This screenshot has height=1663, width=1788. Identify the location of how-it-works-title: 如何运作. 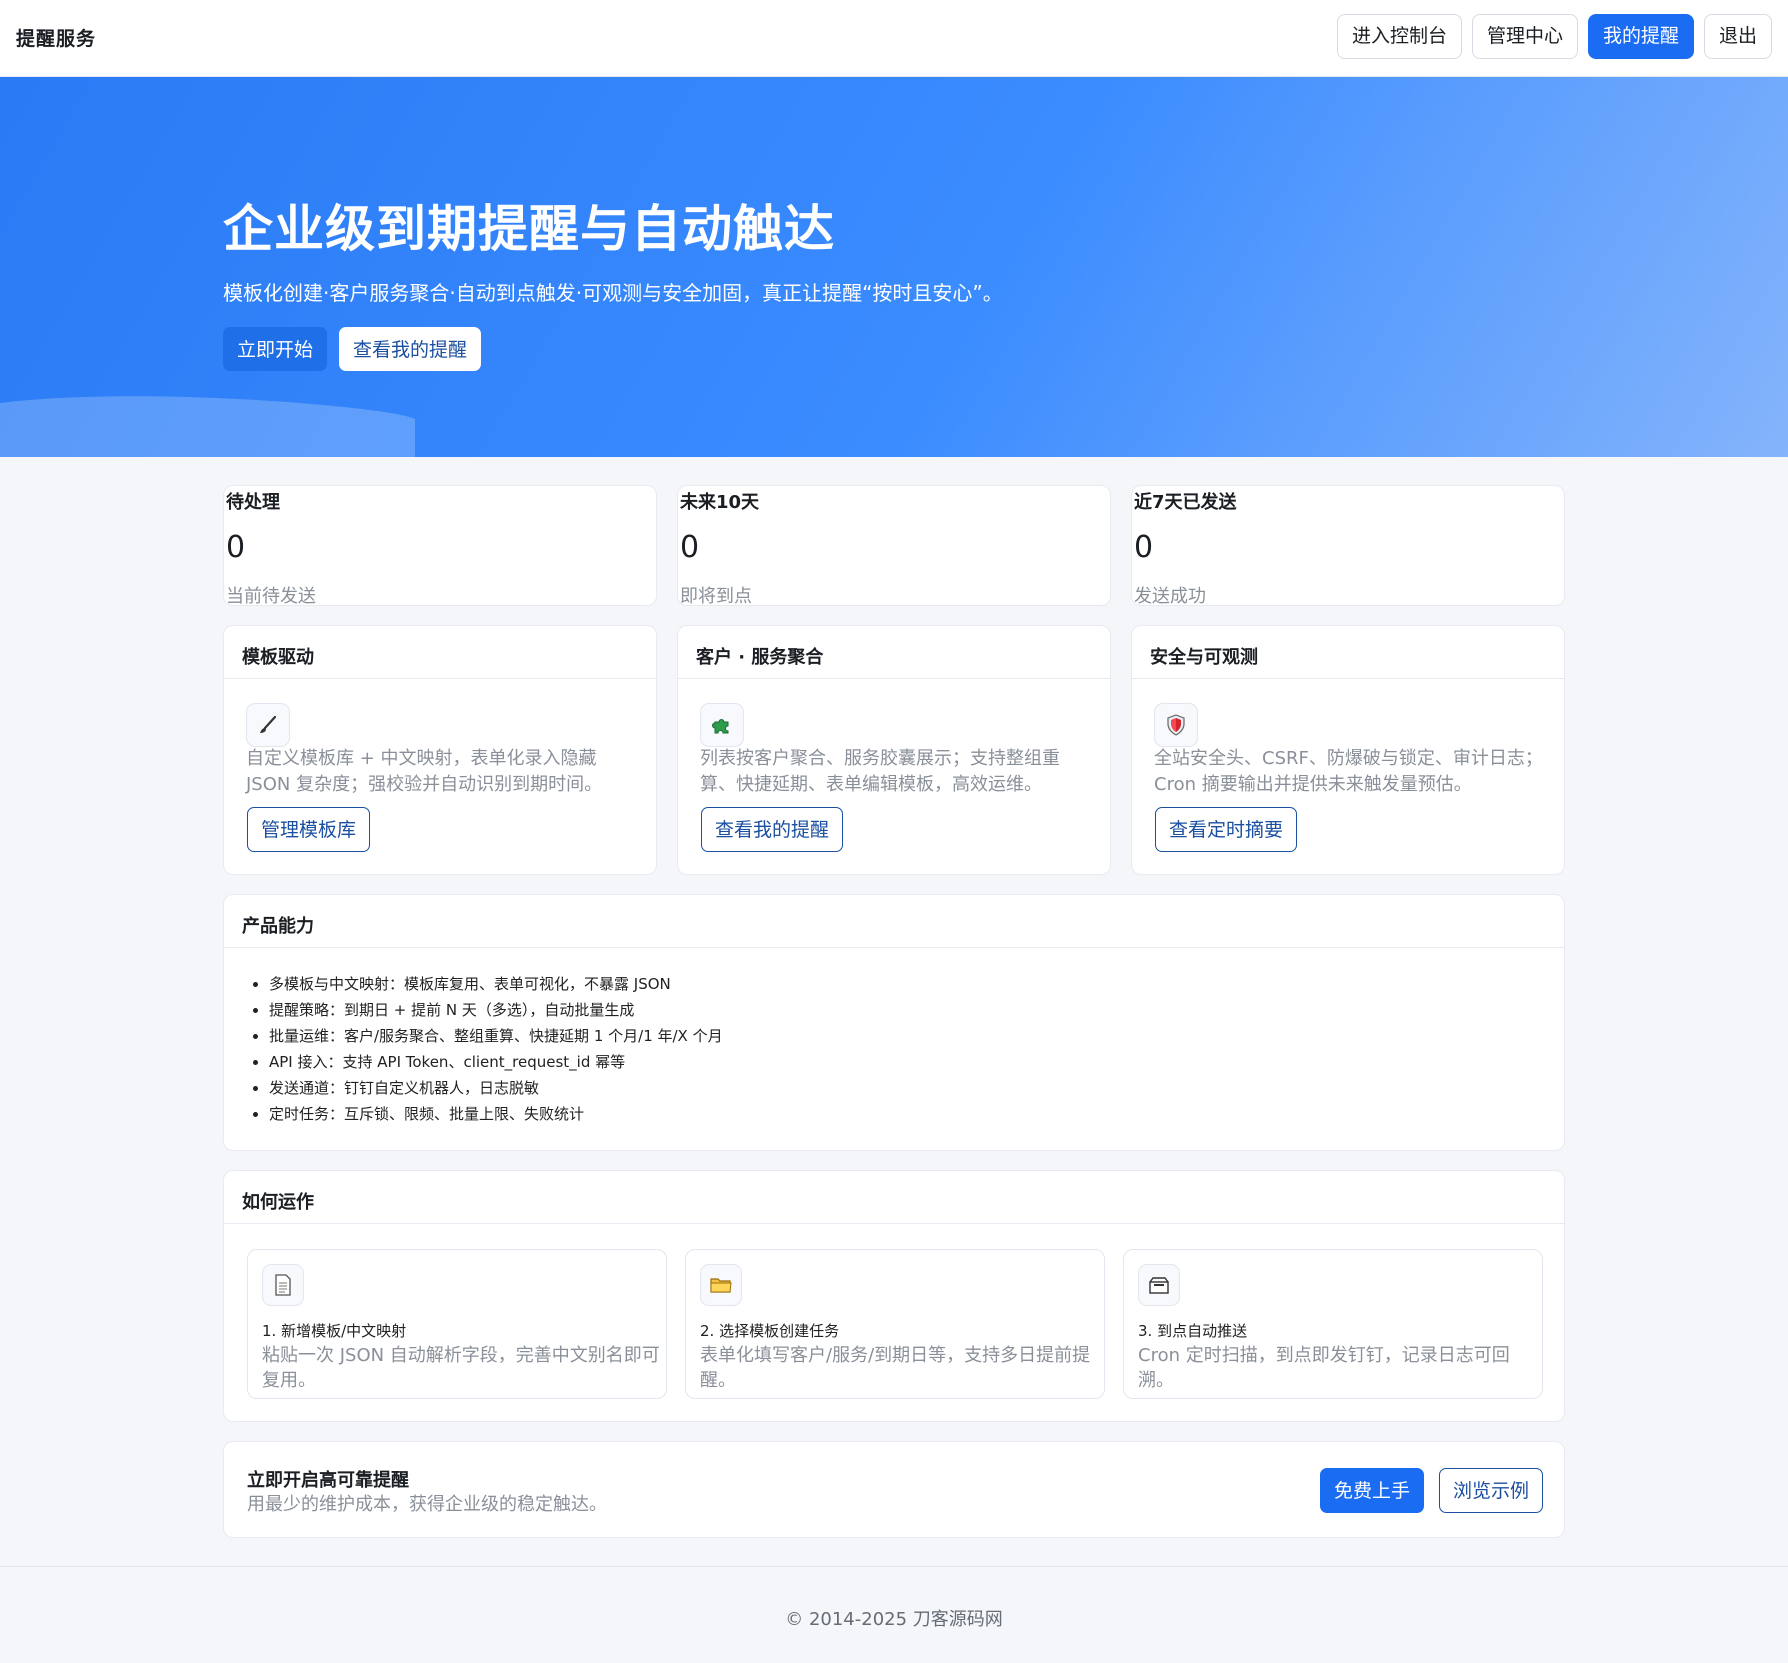
(894, 1197).